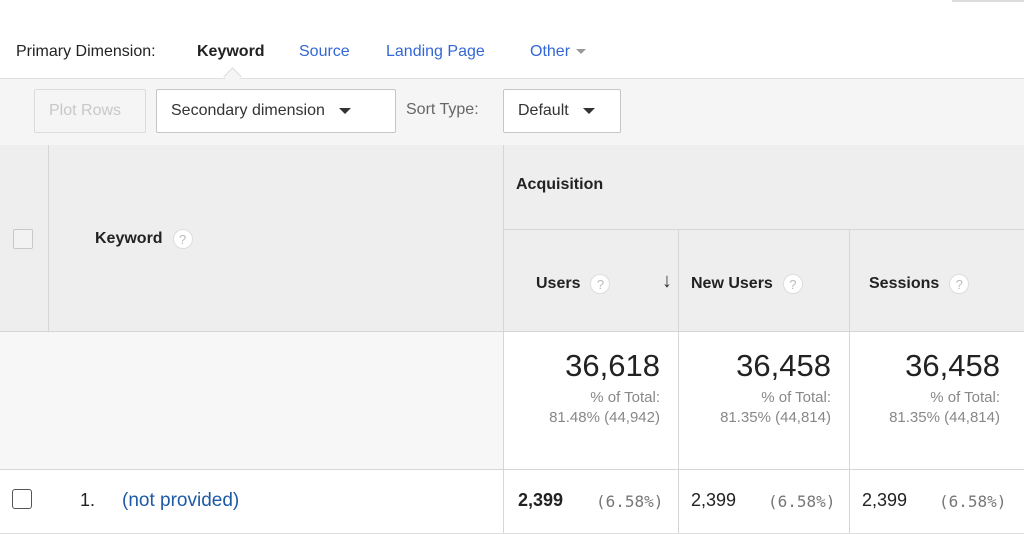  What do you see at coordinates (783, 365) in the screenshot?
I see `new-users-total-value: 36,458` at bounding box center [783, 365].